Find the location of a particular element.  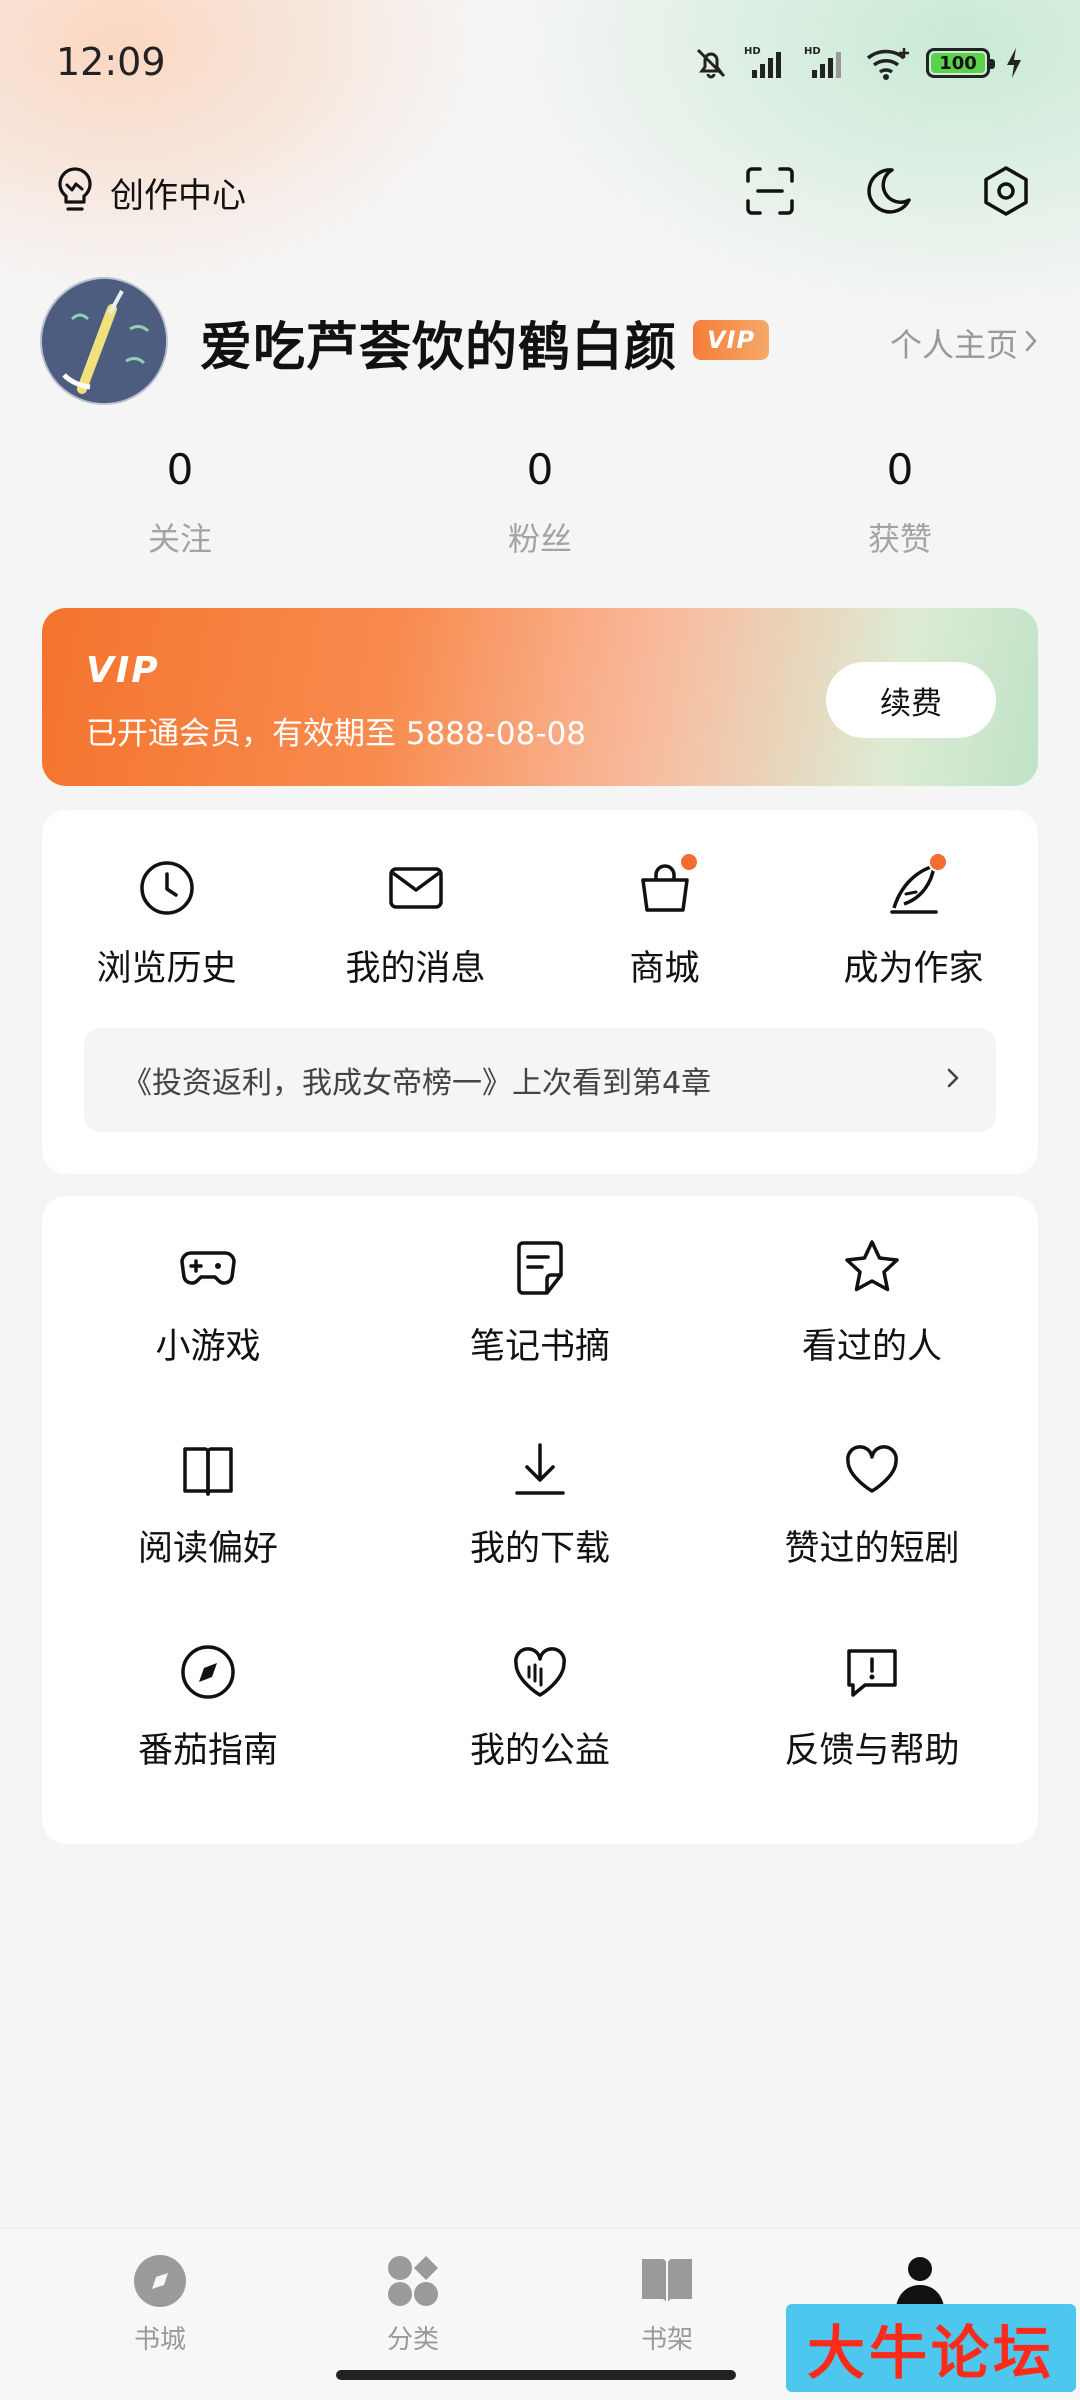

star-icon is located at coordinates (872, 1268).